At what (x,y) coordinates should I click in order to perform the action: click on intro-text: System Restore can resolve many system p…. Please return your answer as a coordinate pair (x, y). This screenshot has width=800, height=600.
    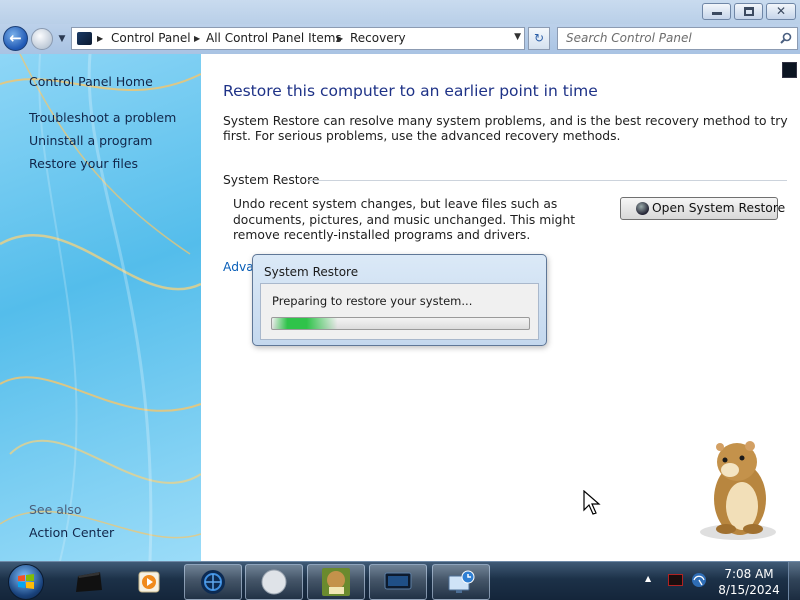
    Looking at the image, I should click on (505, 128).